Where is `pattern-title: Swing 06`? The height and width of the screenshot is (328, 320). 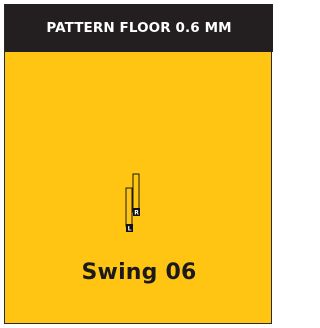 pattern-title: Swing 06 is located at coordinates (139, 272).